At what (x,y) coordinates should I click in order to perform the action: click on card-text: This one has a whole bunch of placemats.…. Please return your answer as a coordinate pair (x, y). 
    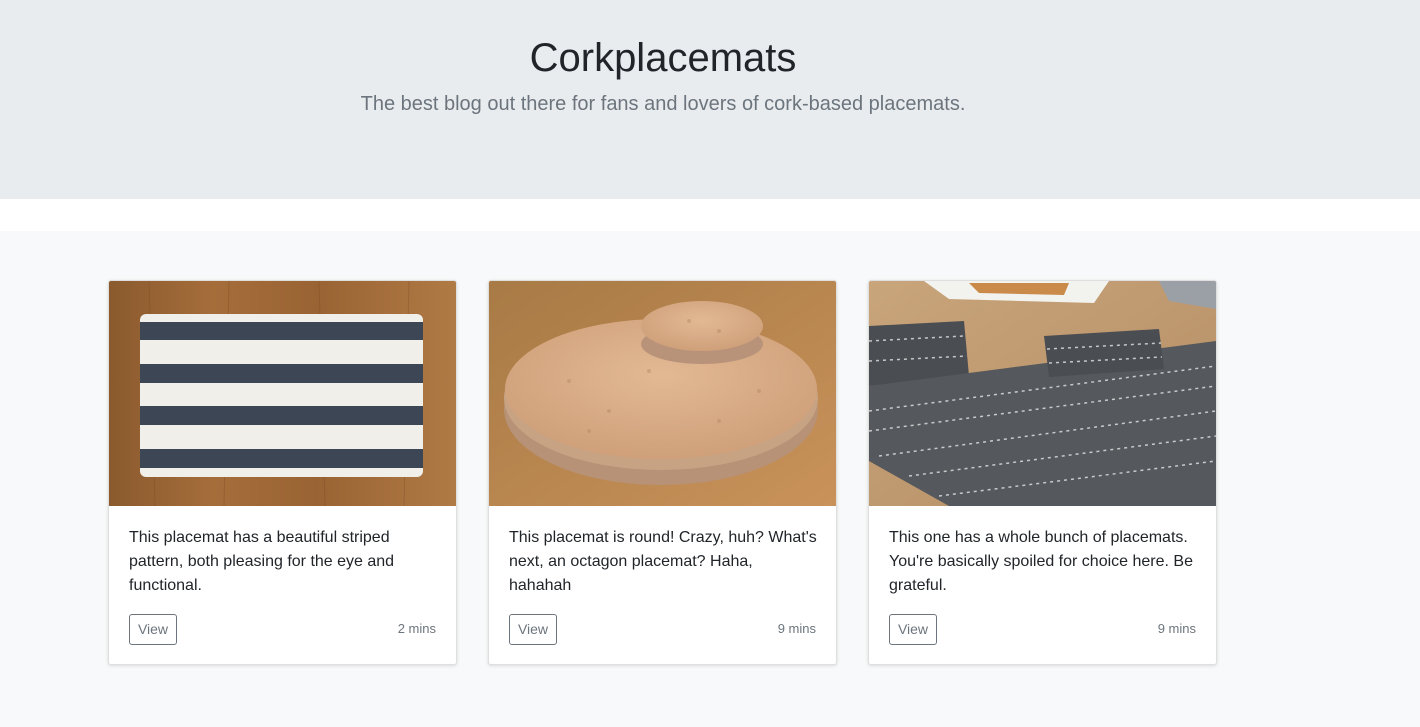
    Looking at the image, I should click on (1041, 561).